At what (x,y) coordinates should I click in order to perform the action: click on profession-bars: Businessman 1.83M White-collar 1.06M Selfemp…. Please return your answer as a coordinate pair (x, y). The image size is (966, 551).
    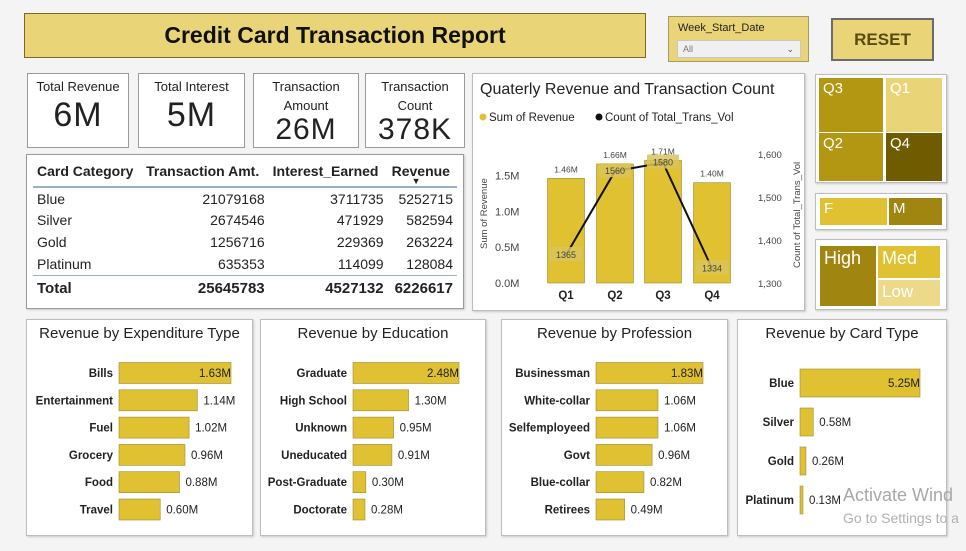
    Looking at the image, I should click on (606, 441).